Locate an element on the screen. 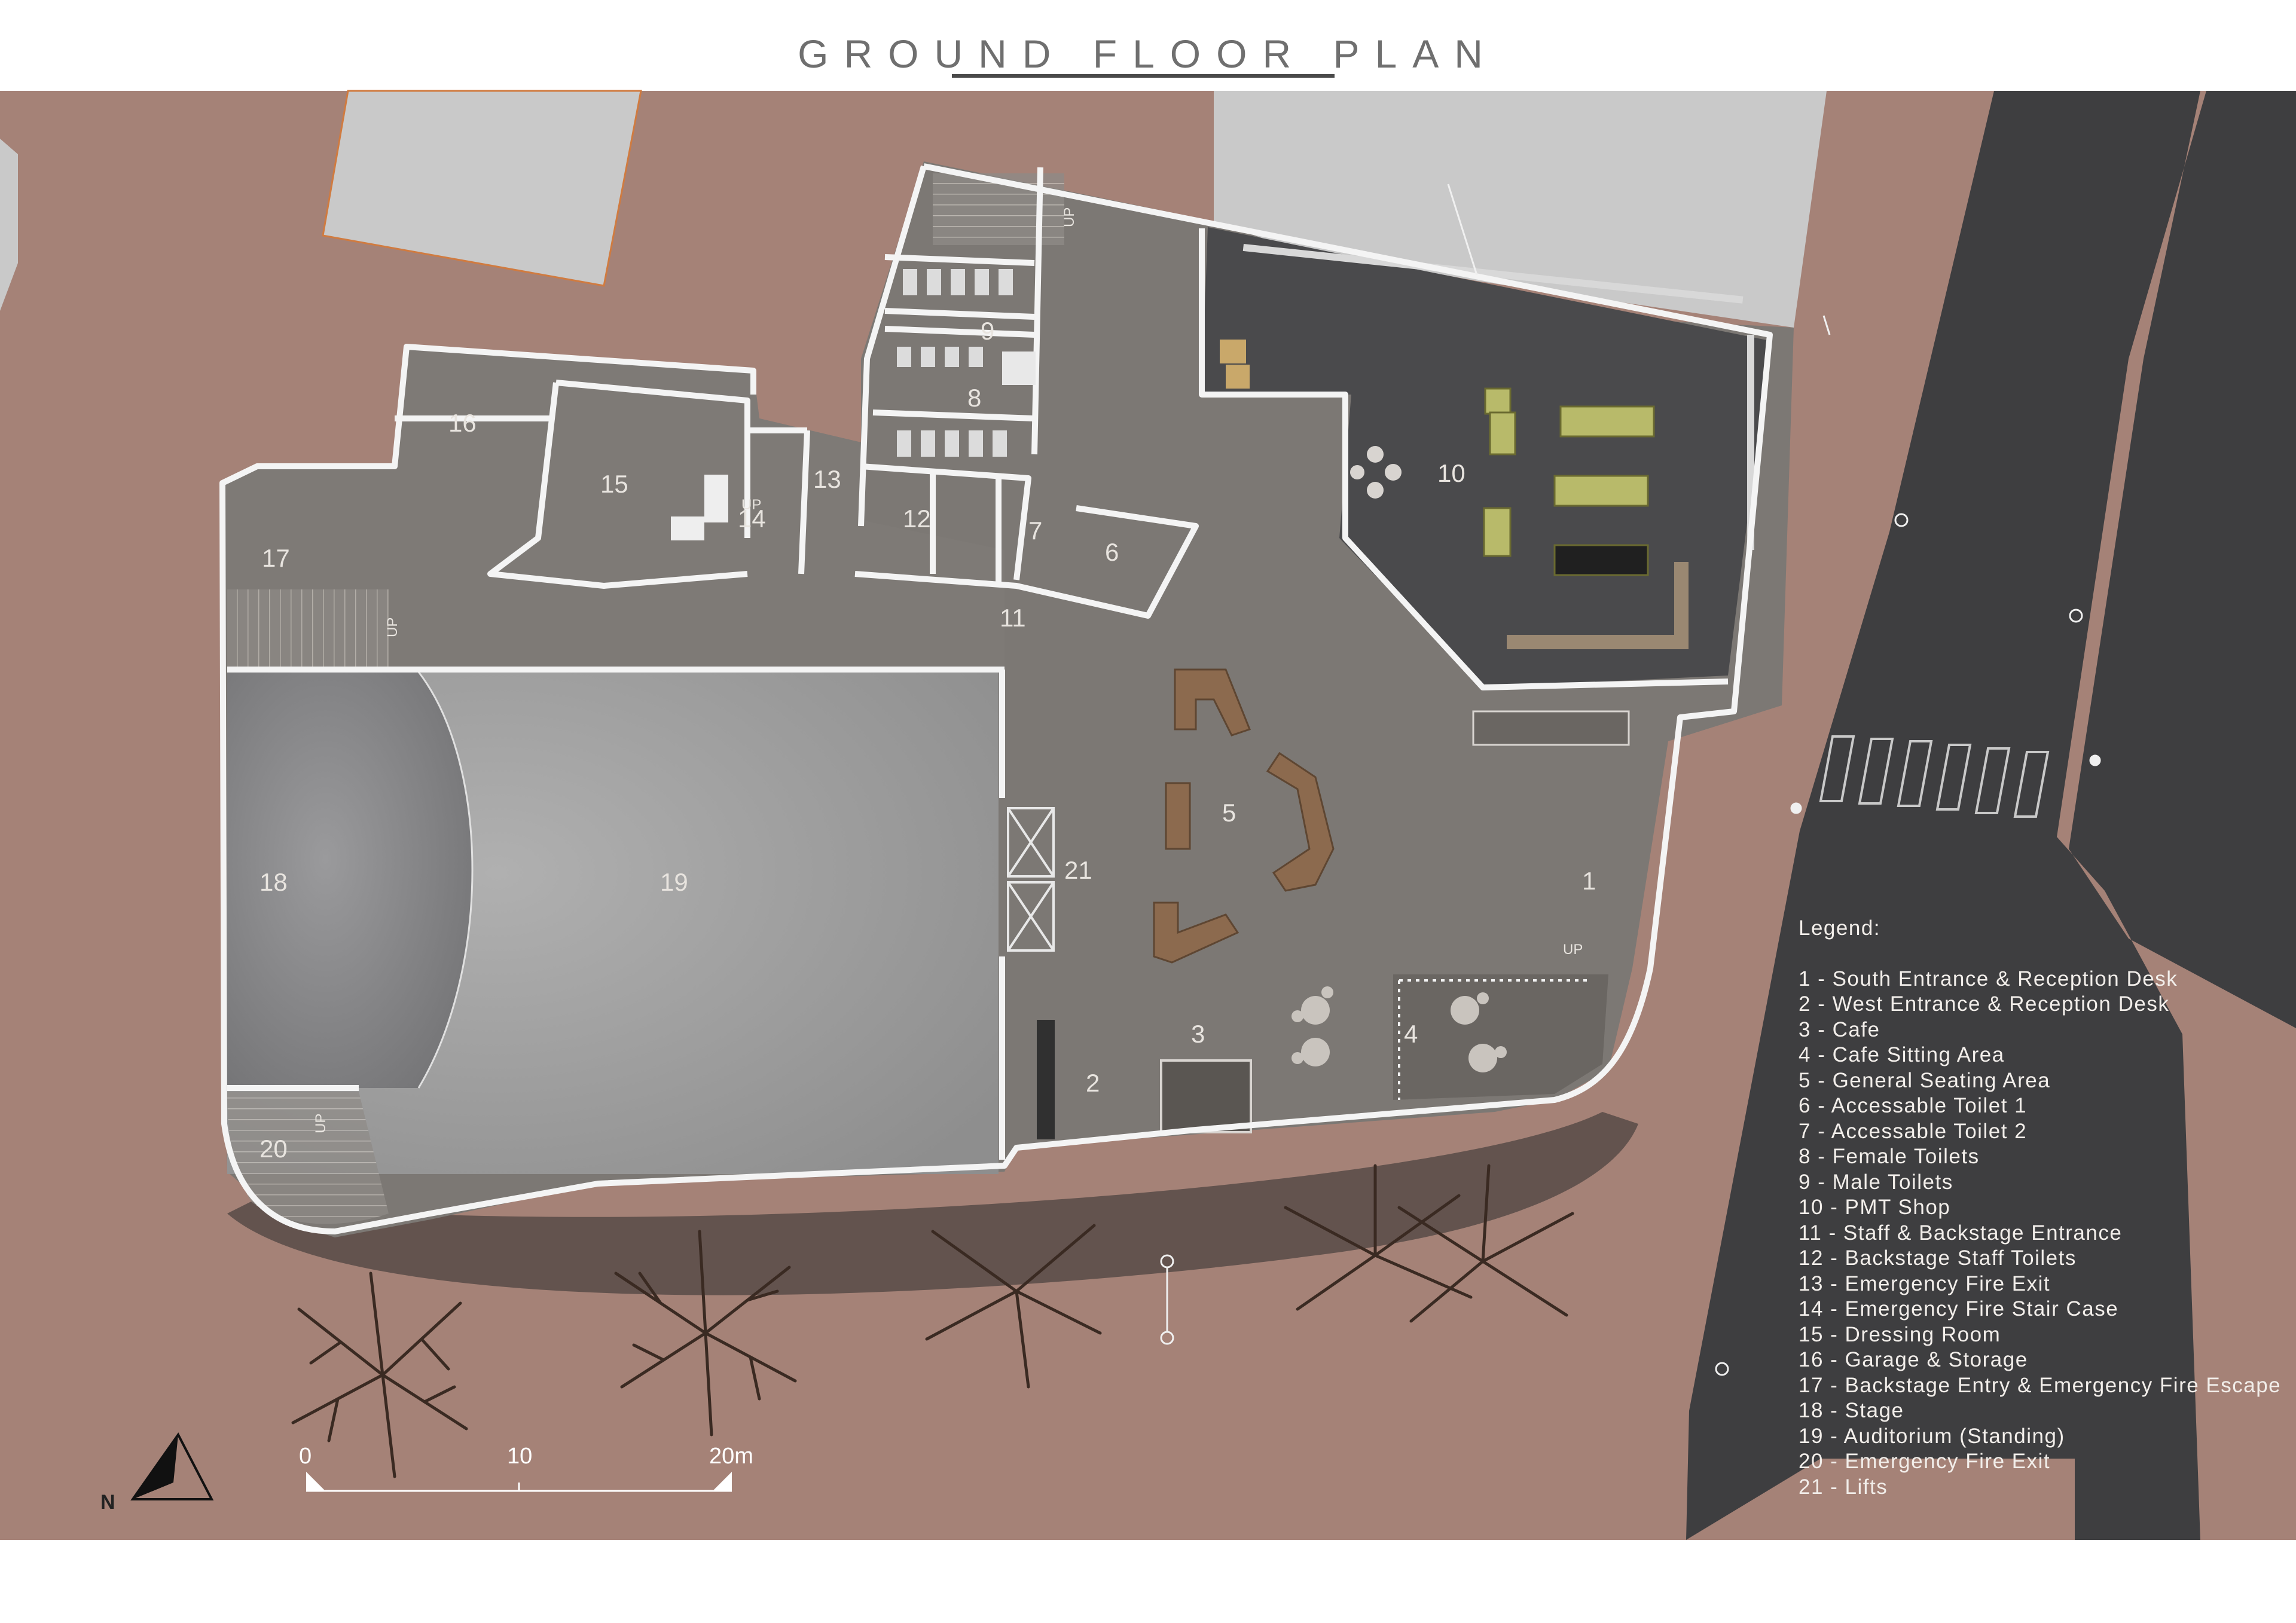 The height and width of the screenshot is (1623, 2296). room-number-17: 17 is located at coordinates (276, 558).